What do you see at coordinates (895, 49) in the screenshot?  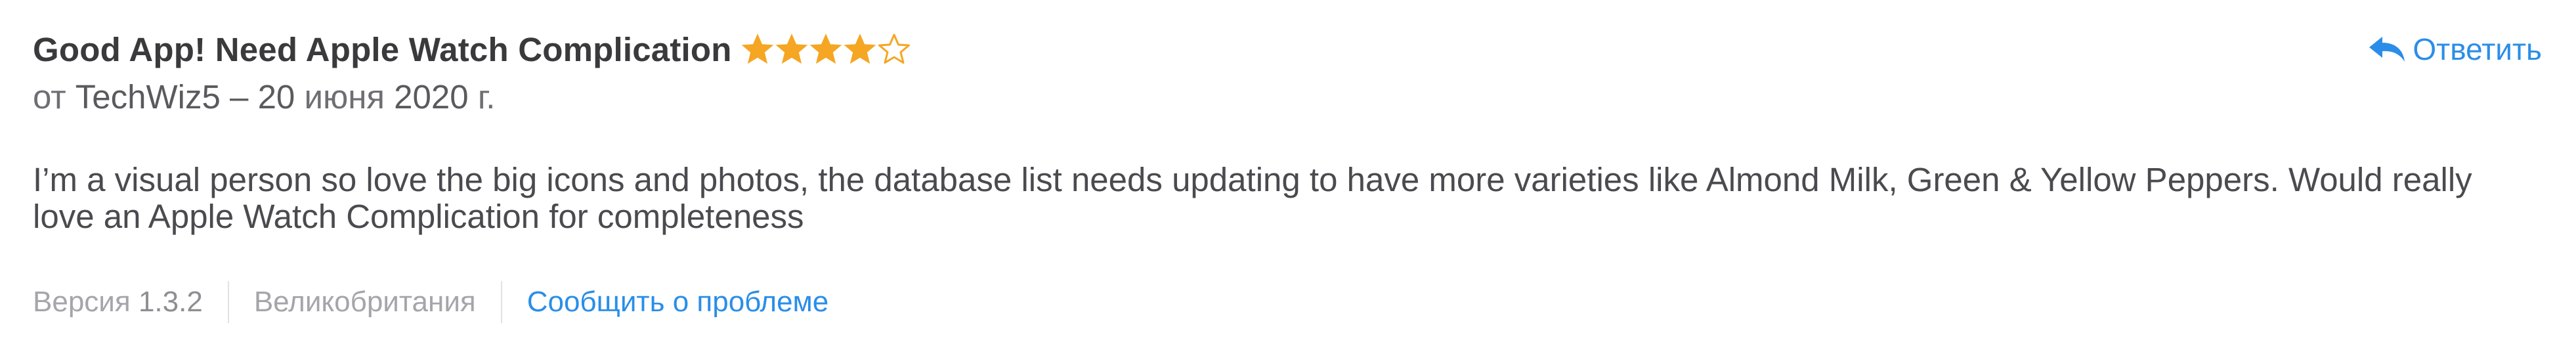 I see `star-empty-icon` at bounding box center [895, 49].